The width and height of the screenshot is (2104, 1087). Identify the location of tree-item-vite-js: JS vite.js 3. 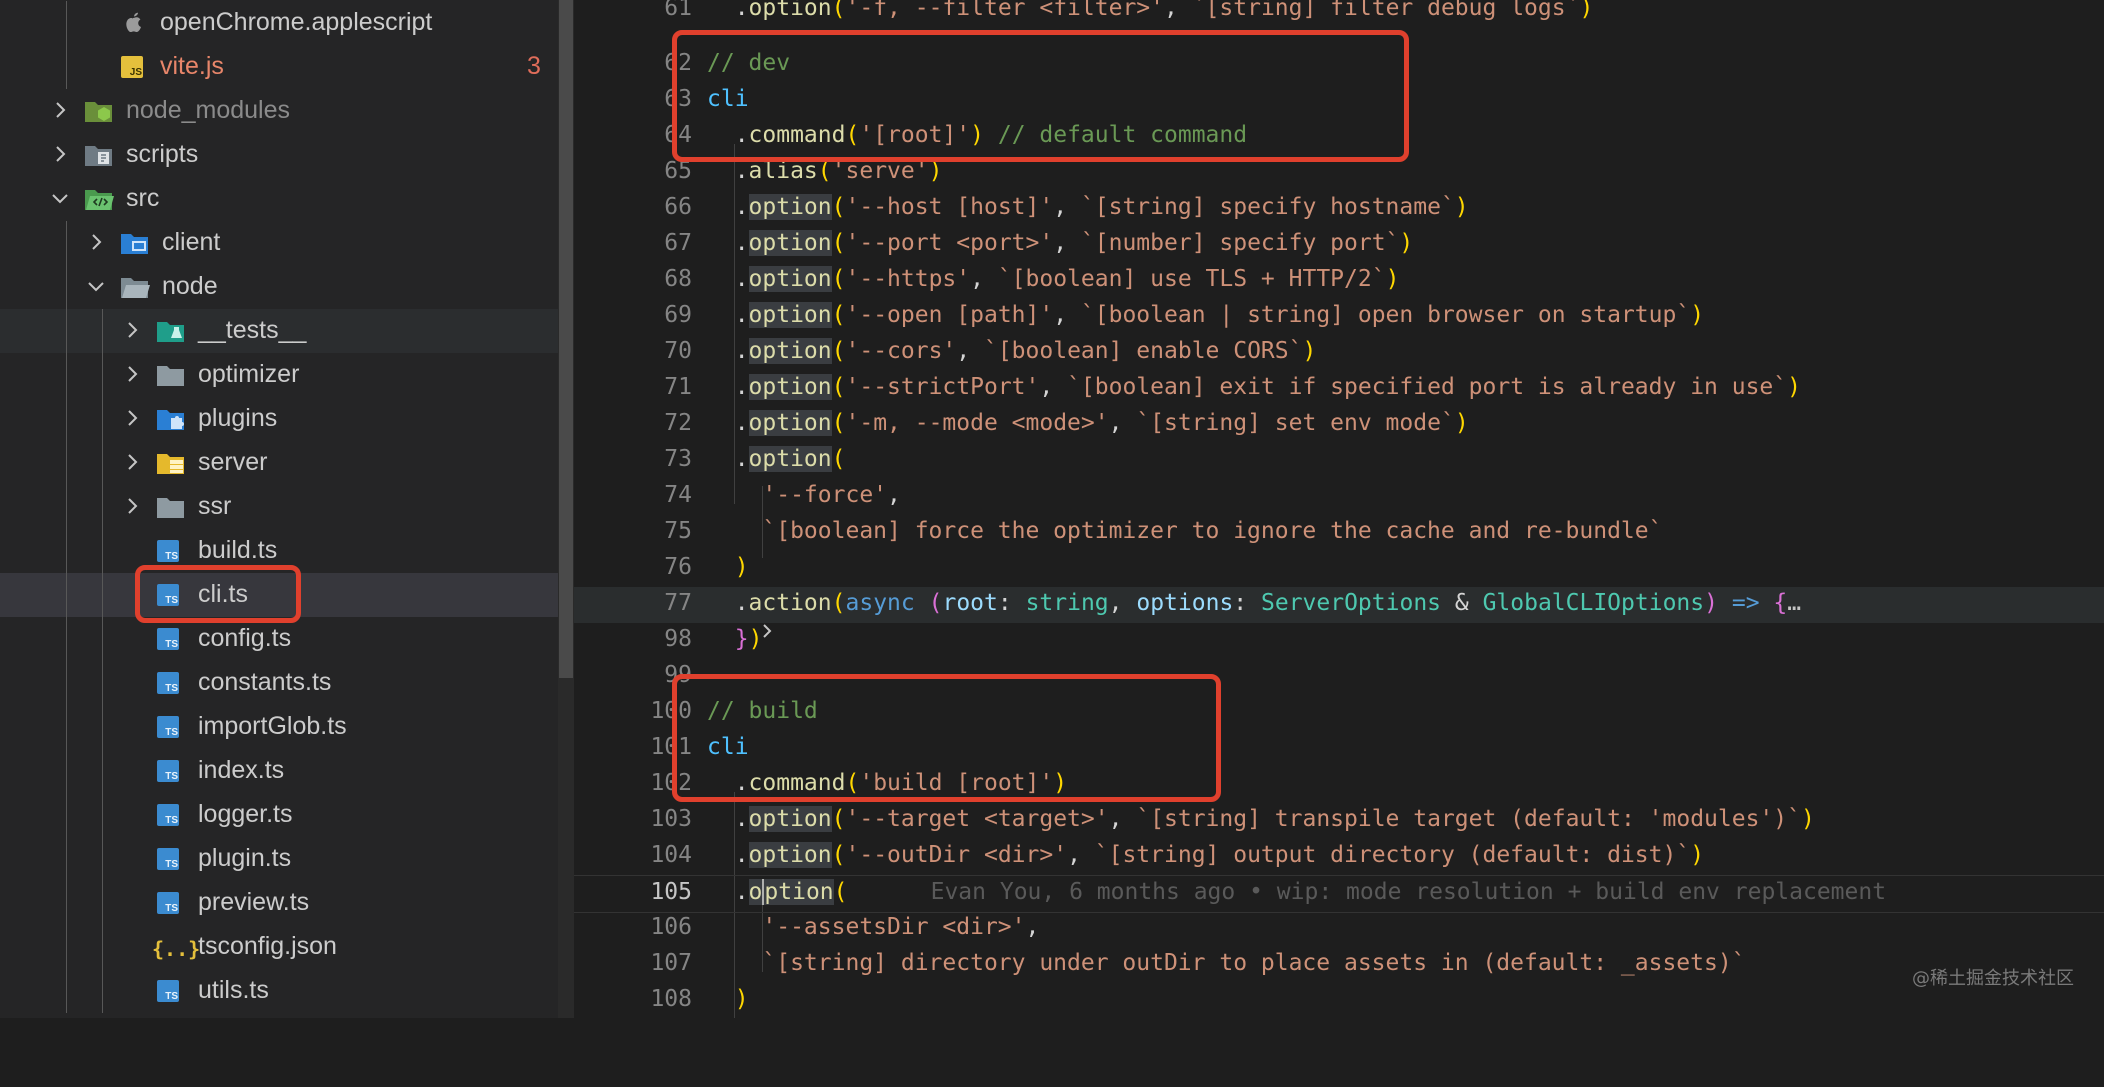
(279, 67).